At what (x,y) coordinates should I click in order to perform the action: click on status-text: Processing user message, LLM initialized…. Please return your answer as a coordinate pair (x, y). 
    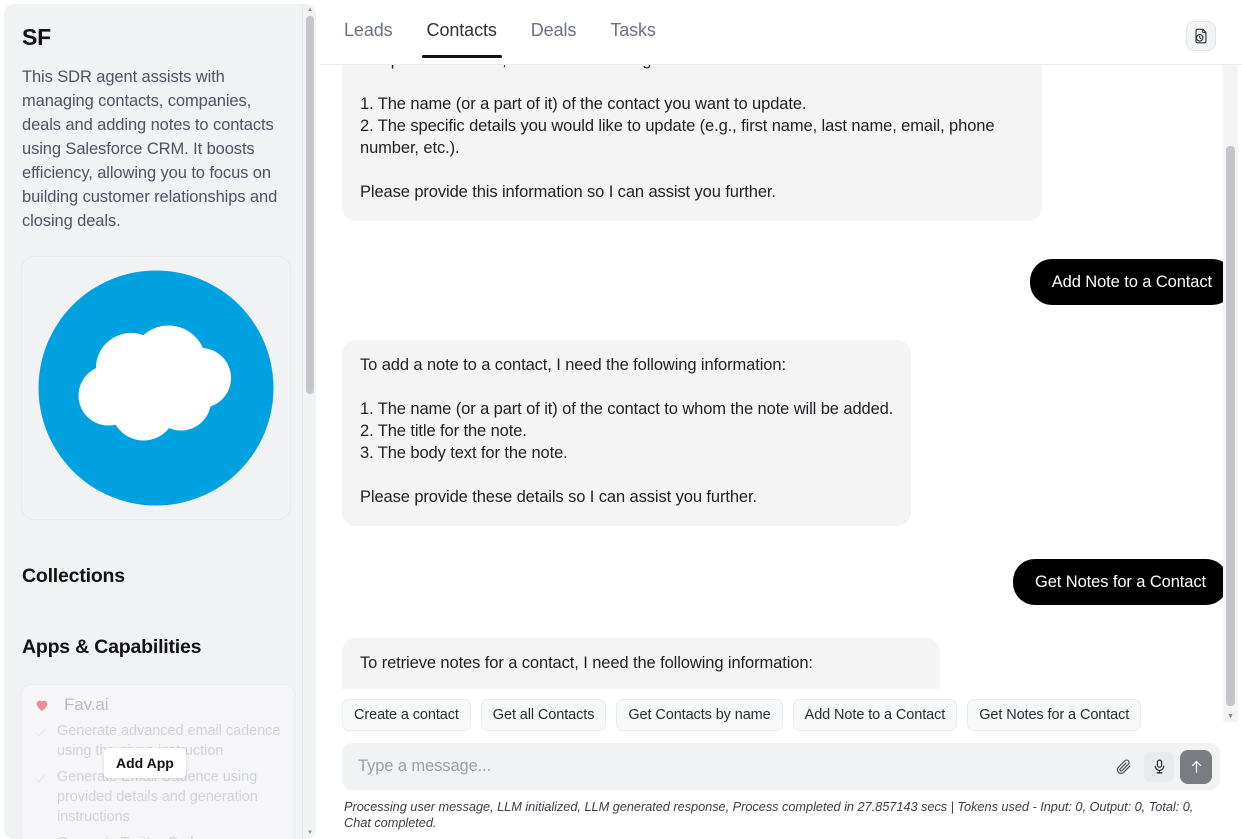
    Looking at the image, I should click on (769, 814).